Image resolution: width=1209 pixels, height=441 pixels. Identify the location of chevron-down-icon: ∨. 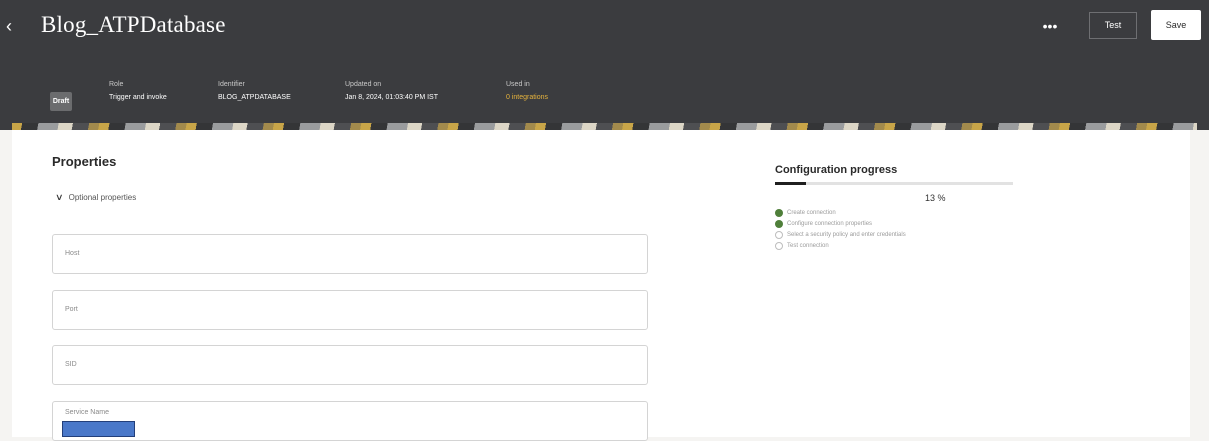
(59, 197).